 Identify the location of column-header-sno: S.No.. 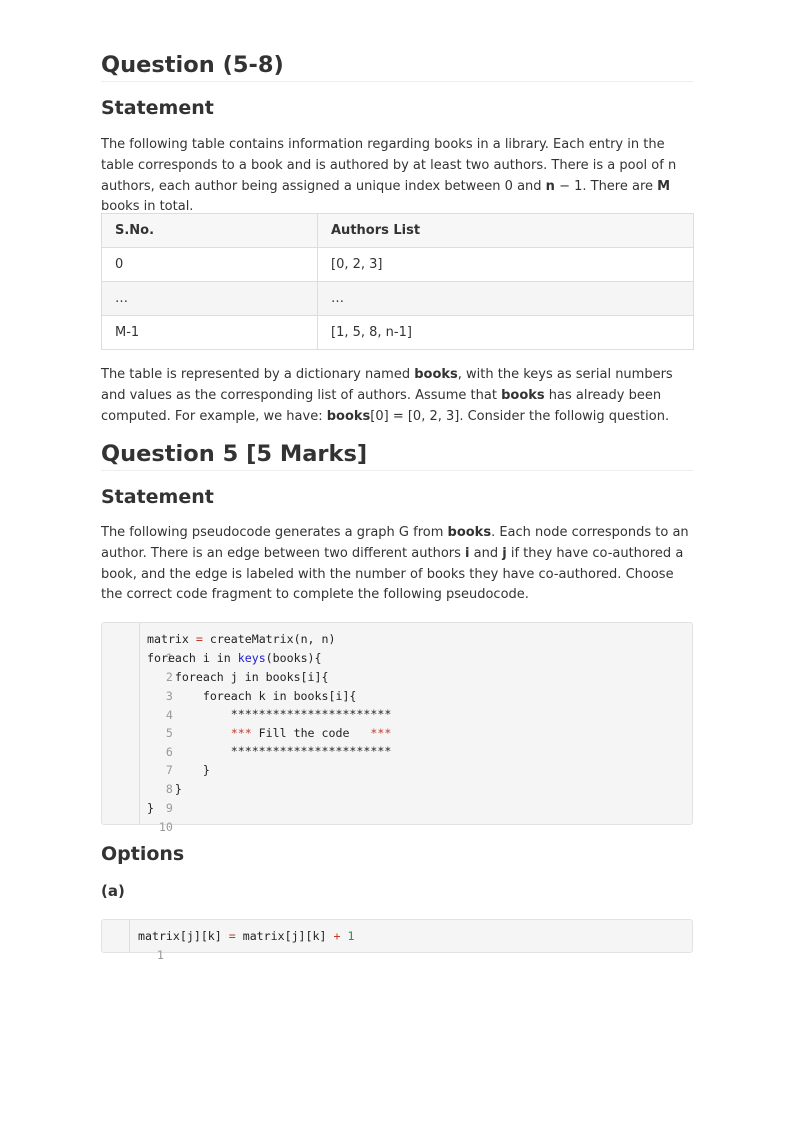
(209, 230).